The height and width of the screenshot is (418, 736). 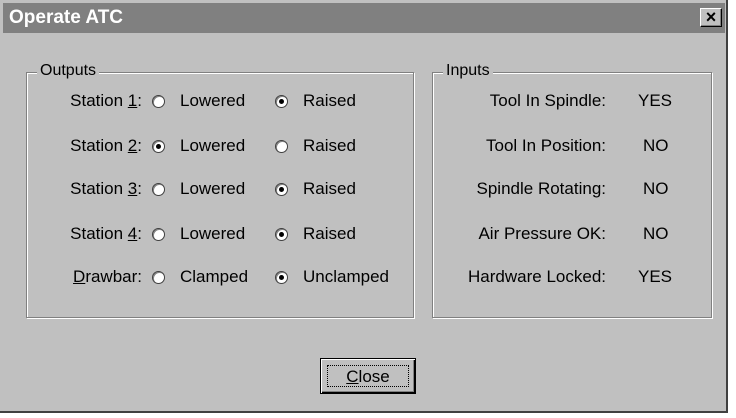 I want to click on input-label: Tool In Position:, so click(x=545, y=145).